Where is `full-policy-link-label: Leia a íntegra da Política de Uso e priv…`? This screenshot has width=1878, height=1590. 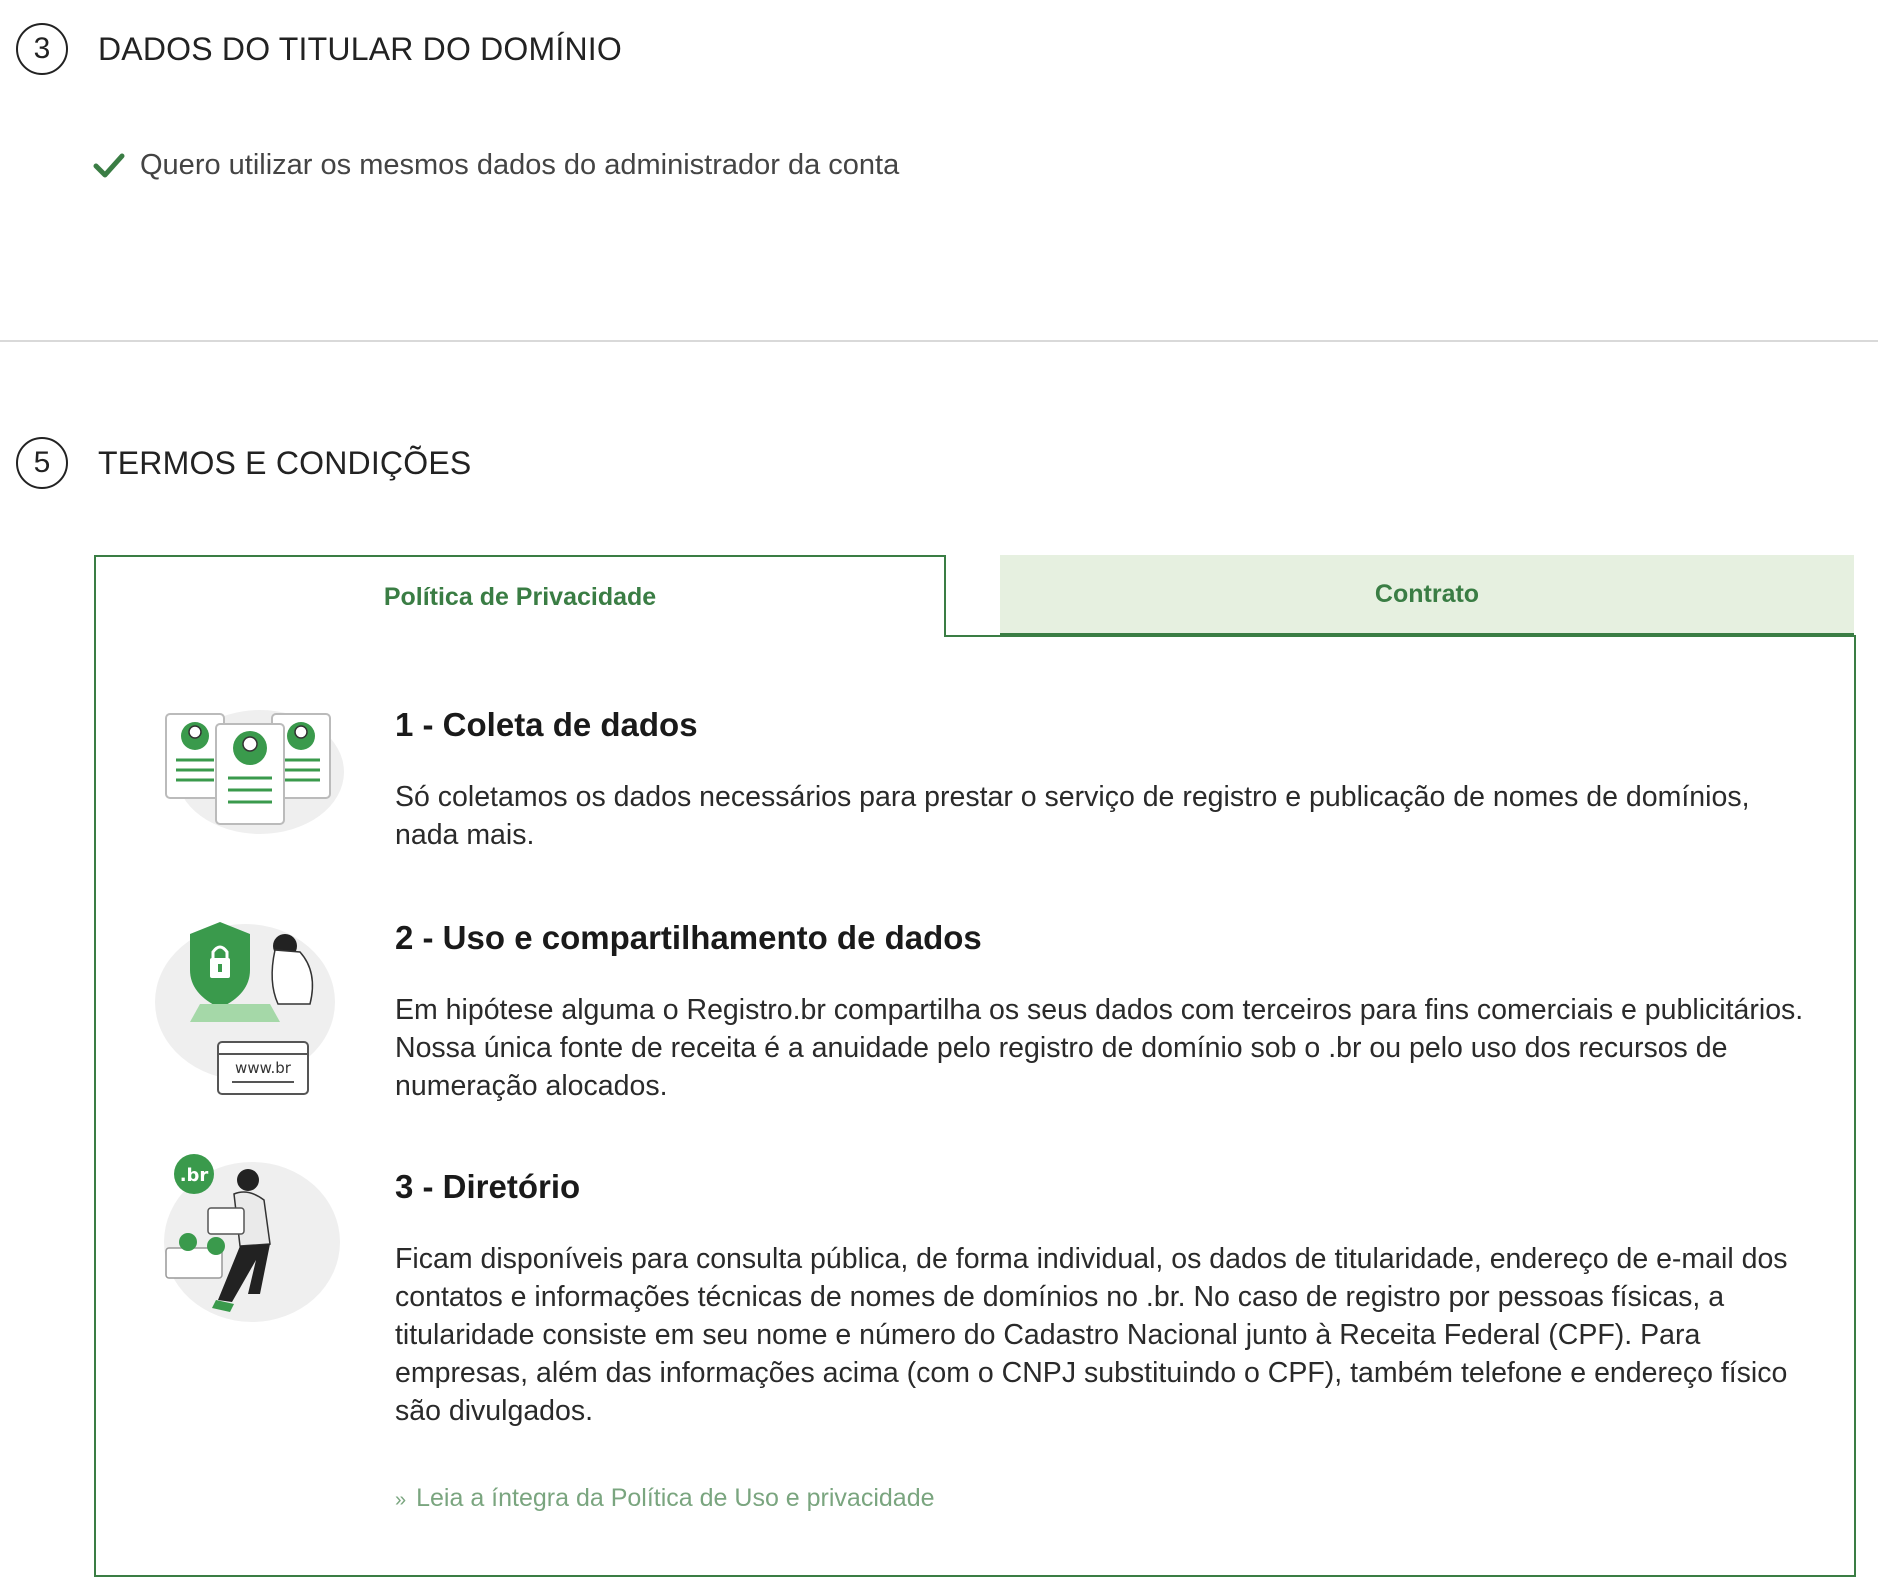 full-policy-link-label: Leia a íntegra da Política de Uso e priv… is located at coordinates (675, 1498).